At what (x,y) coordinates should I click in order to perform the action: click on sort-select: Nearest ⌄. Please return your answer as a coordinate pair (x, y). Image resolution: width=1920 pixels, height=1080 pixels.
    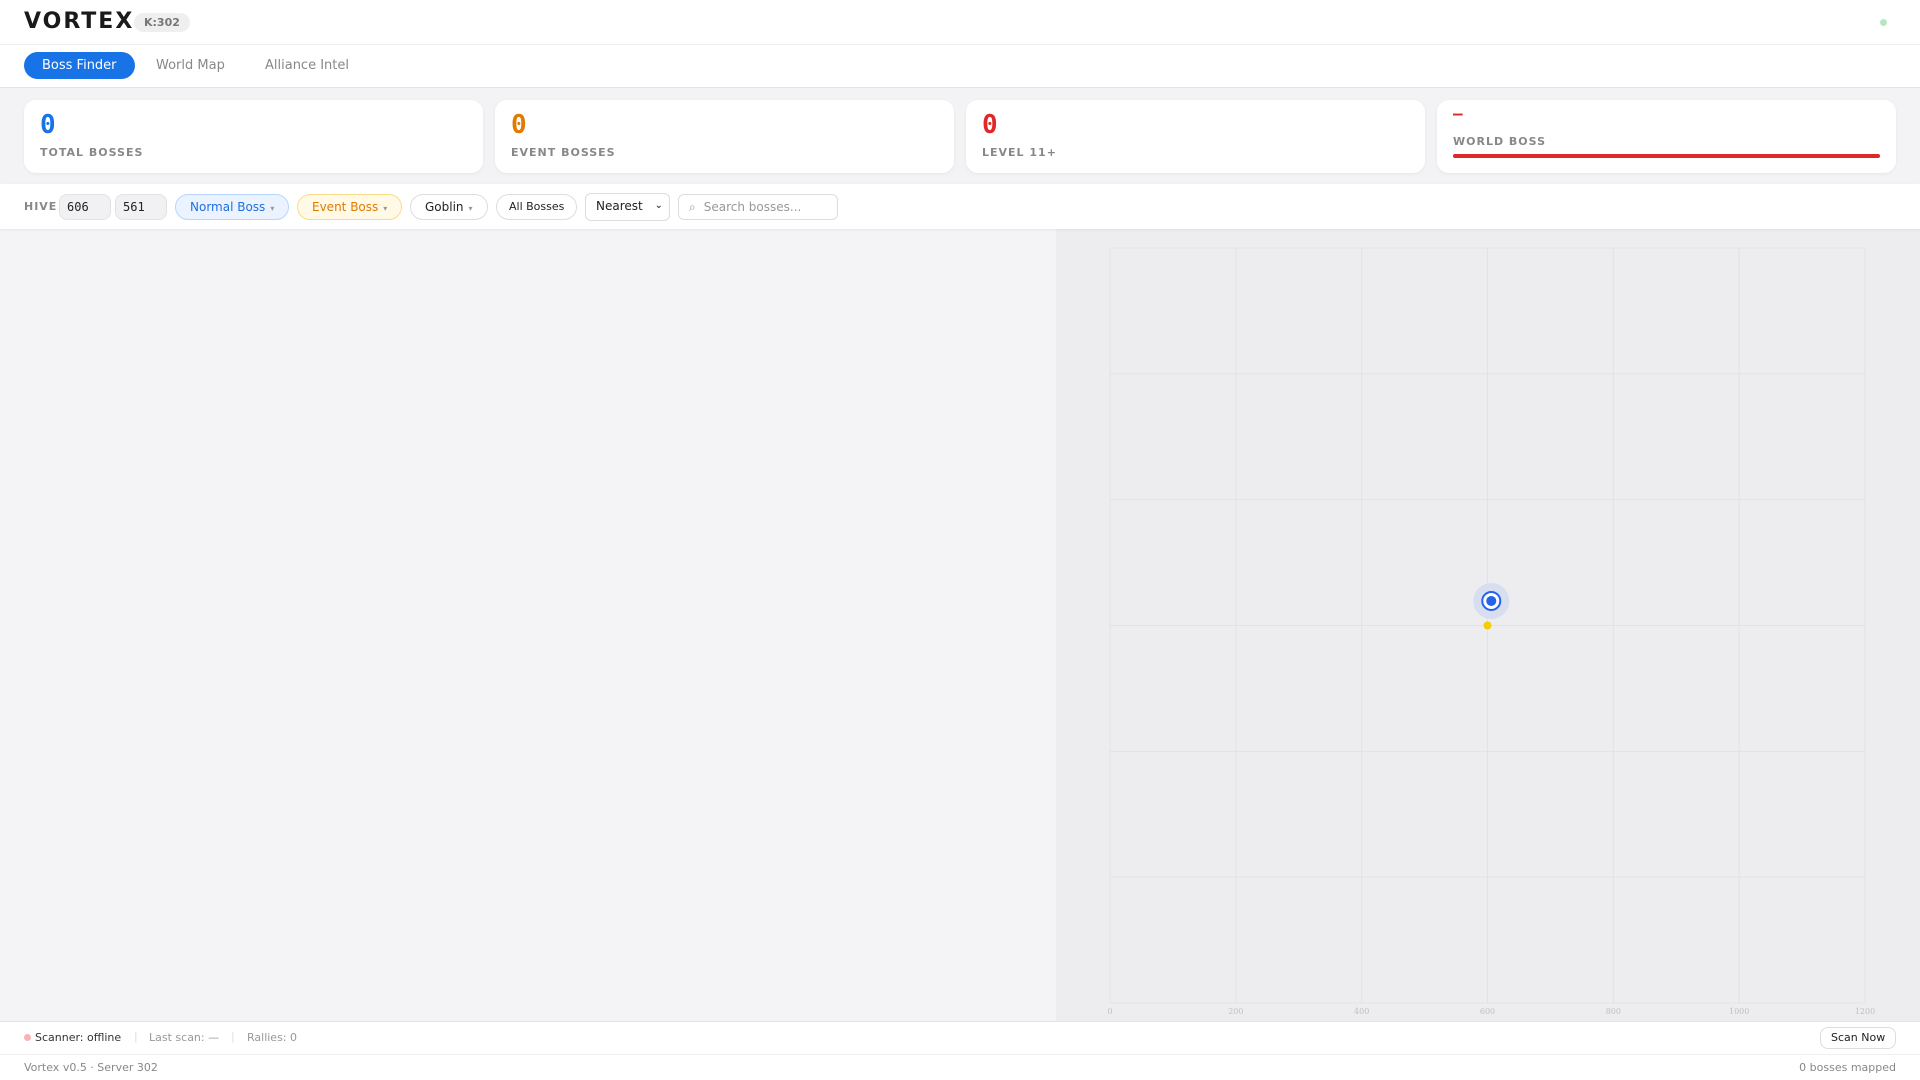
    Looking at the image, I should click on (627, 207).